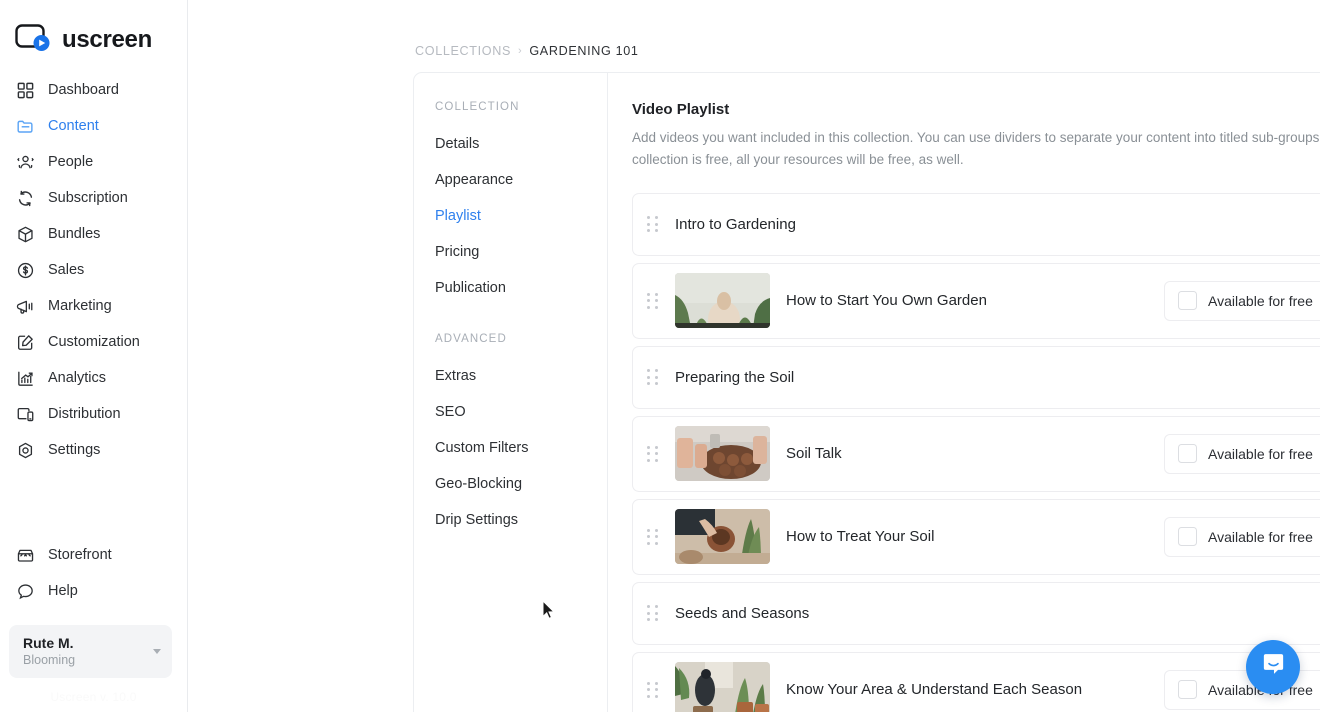 The height and width of the screenshot is (712, 1320). I want to click on sidebar-item-label: Bundles, so click(74, 234).